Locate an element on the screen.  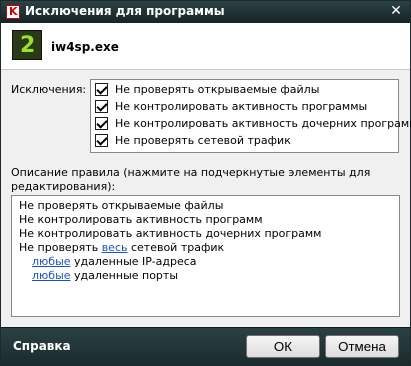
description-line: любые удаленные порты is located at coordinates (105, 275).